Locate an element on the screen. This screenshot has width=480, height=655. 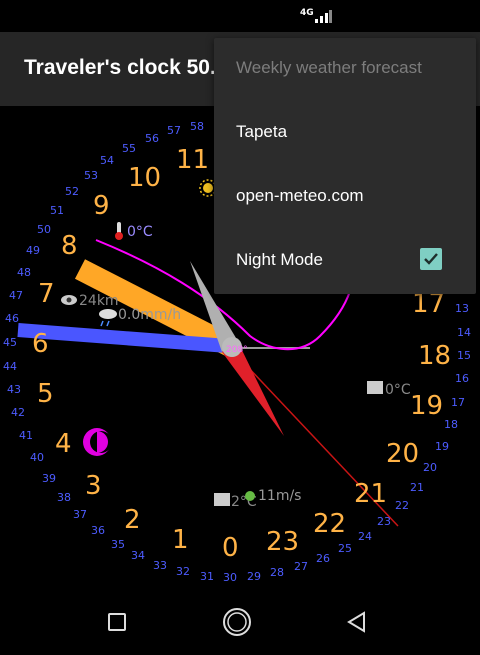
minute-15: 15 is located at coordinates (464, 355).